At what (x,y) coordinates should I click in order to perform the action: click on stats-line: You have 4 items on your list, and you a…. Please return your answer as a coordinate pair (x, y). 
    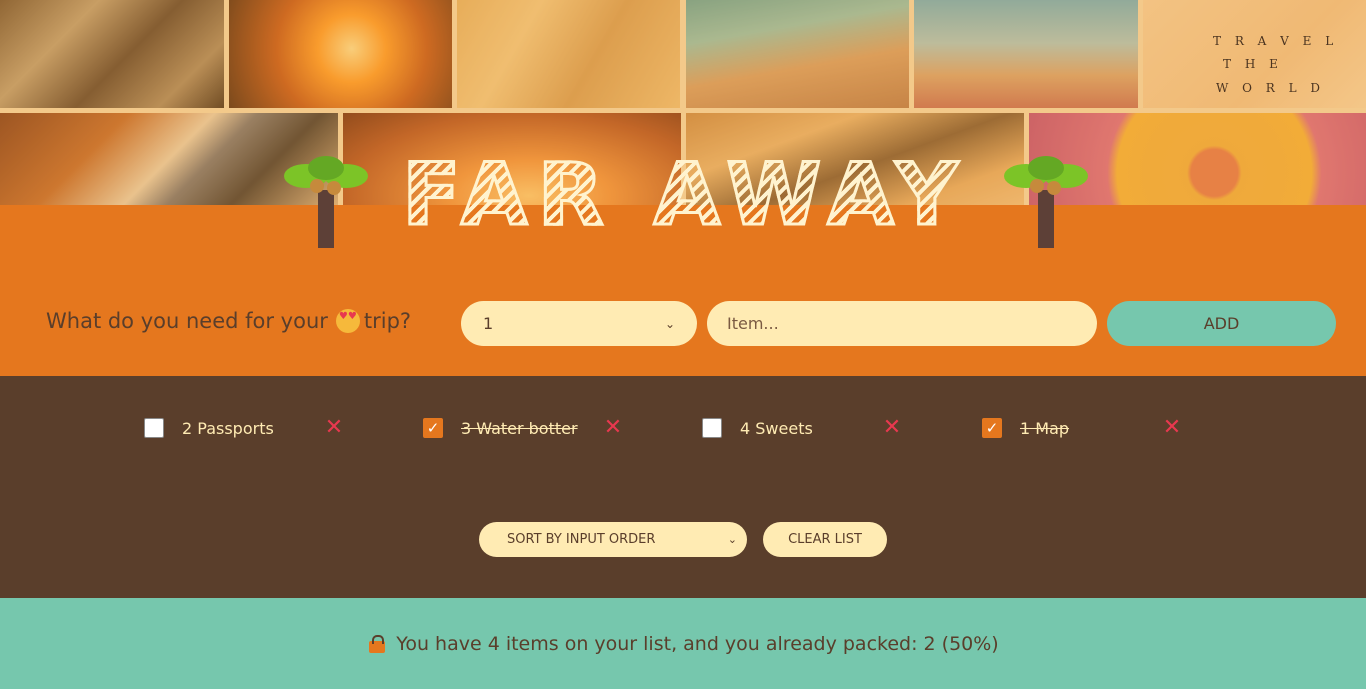
    Looking at the image, I should click on (683, 643).